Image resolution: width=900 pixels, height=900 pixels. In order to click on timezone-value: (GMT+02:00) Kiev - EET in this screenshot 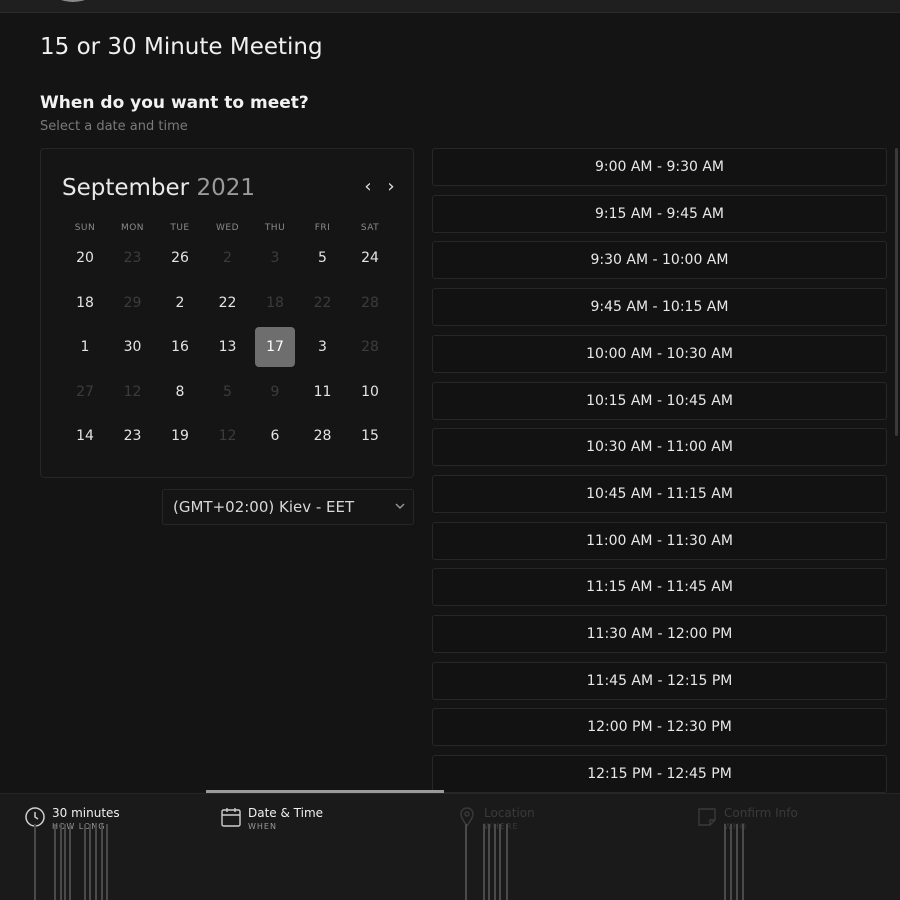, I will do `click(264, 507)`.